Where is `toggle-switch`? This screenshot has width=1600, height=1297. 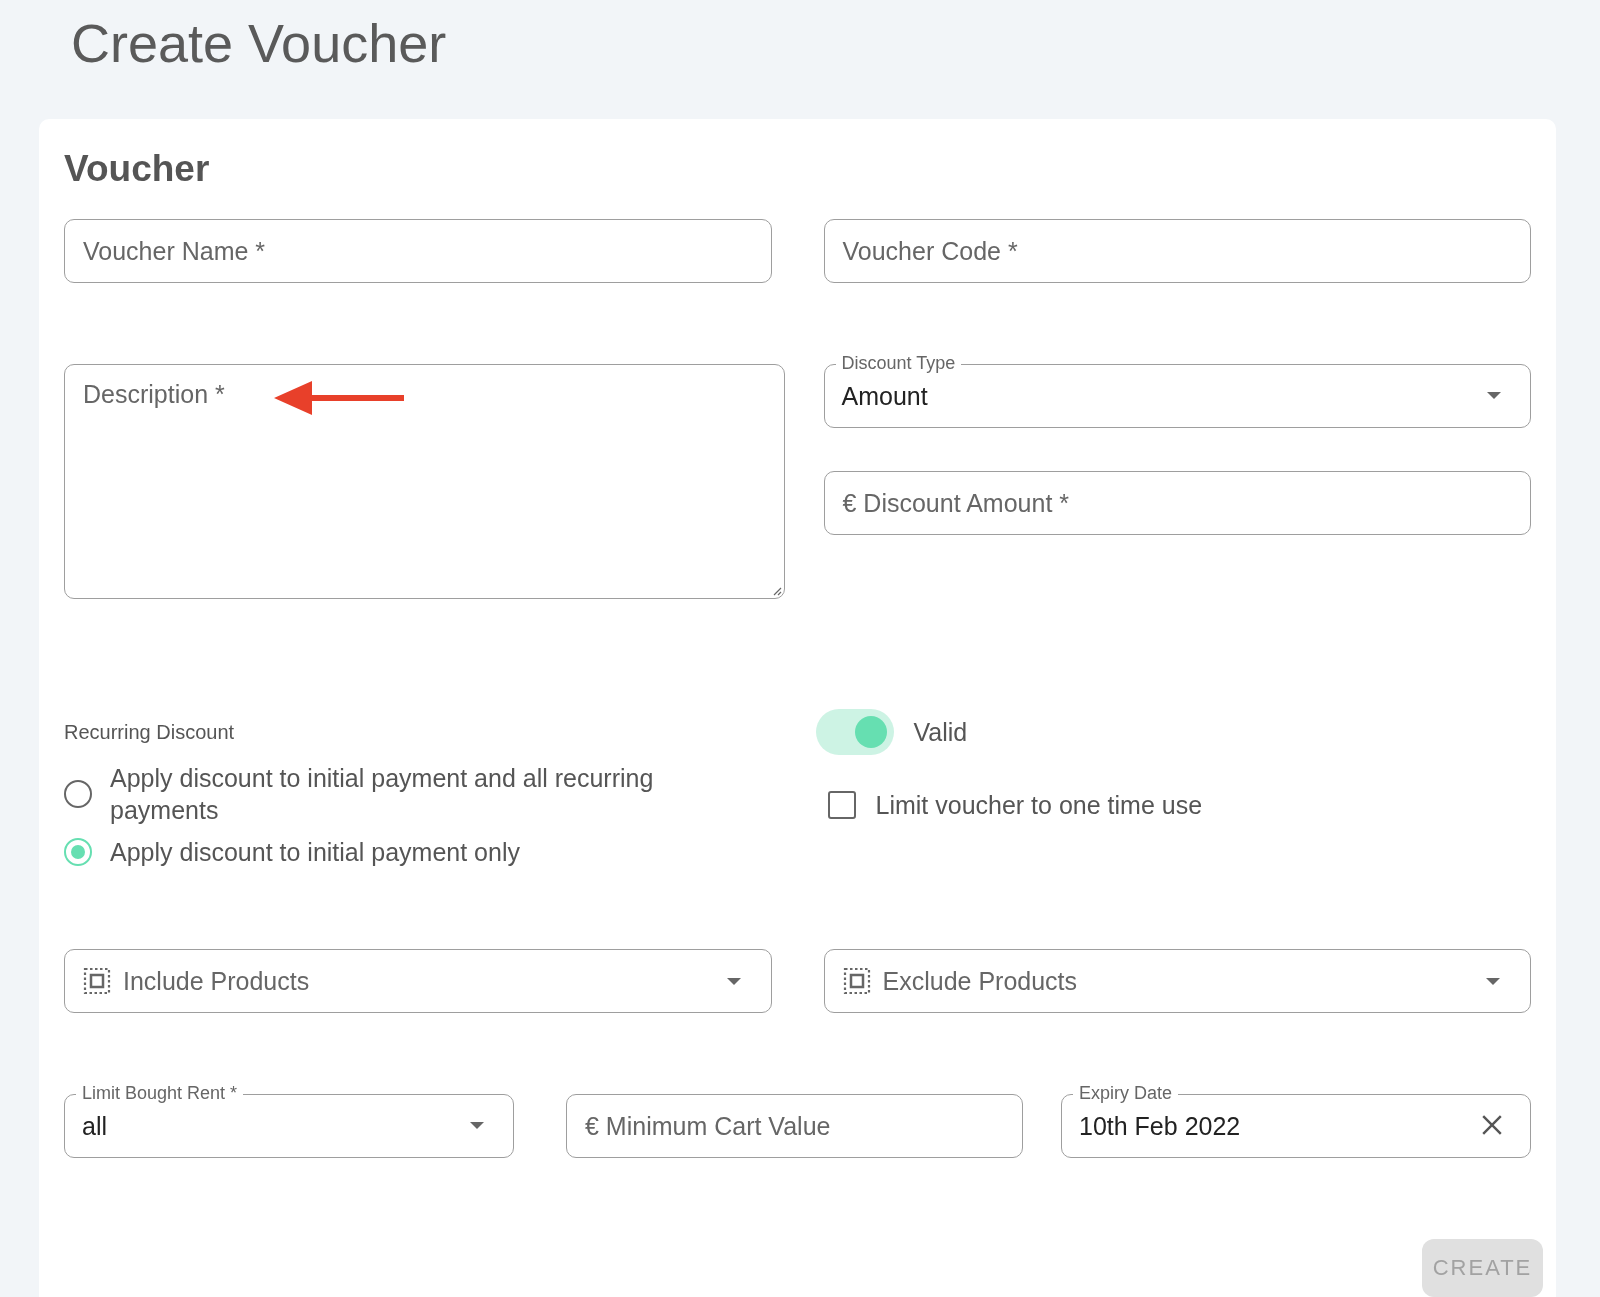
toggle-switch is located at coordinates (854, 732).